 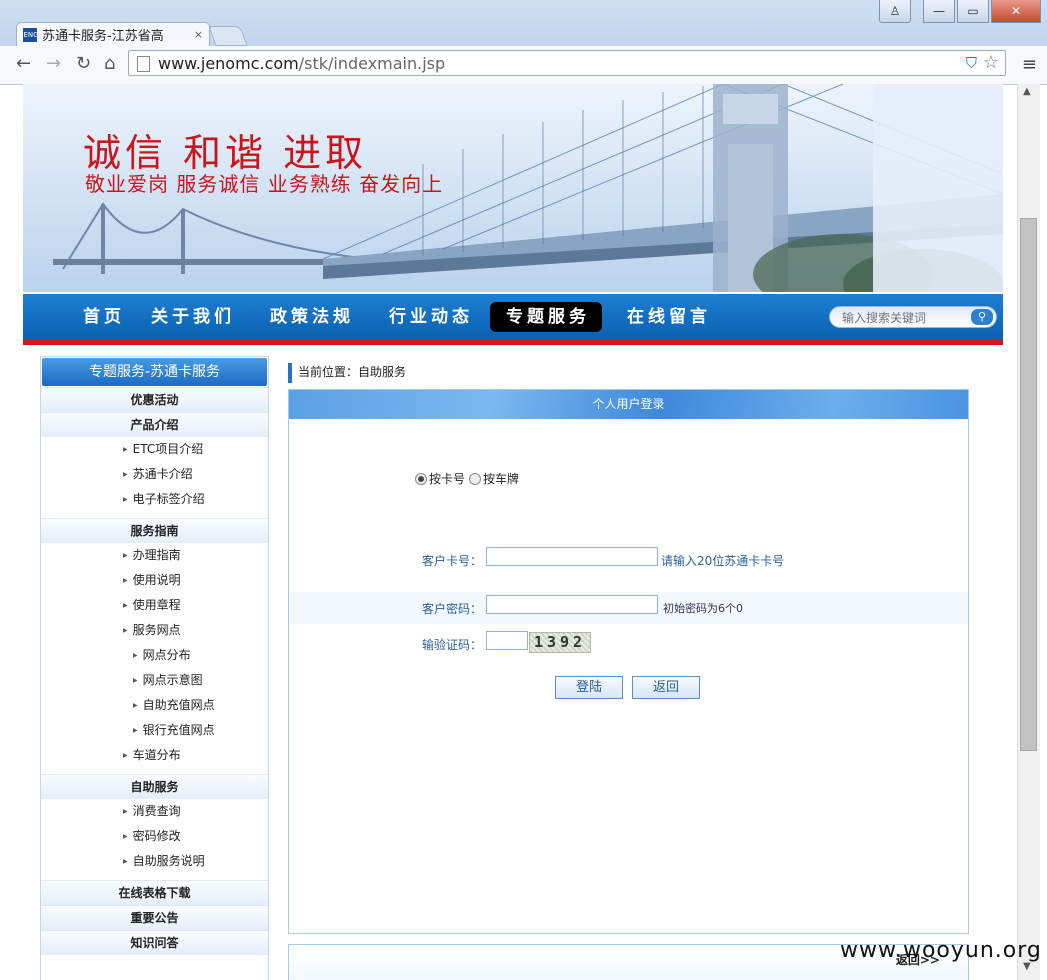 I want to click on password-input, so click(x=572, y=604).